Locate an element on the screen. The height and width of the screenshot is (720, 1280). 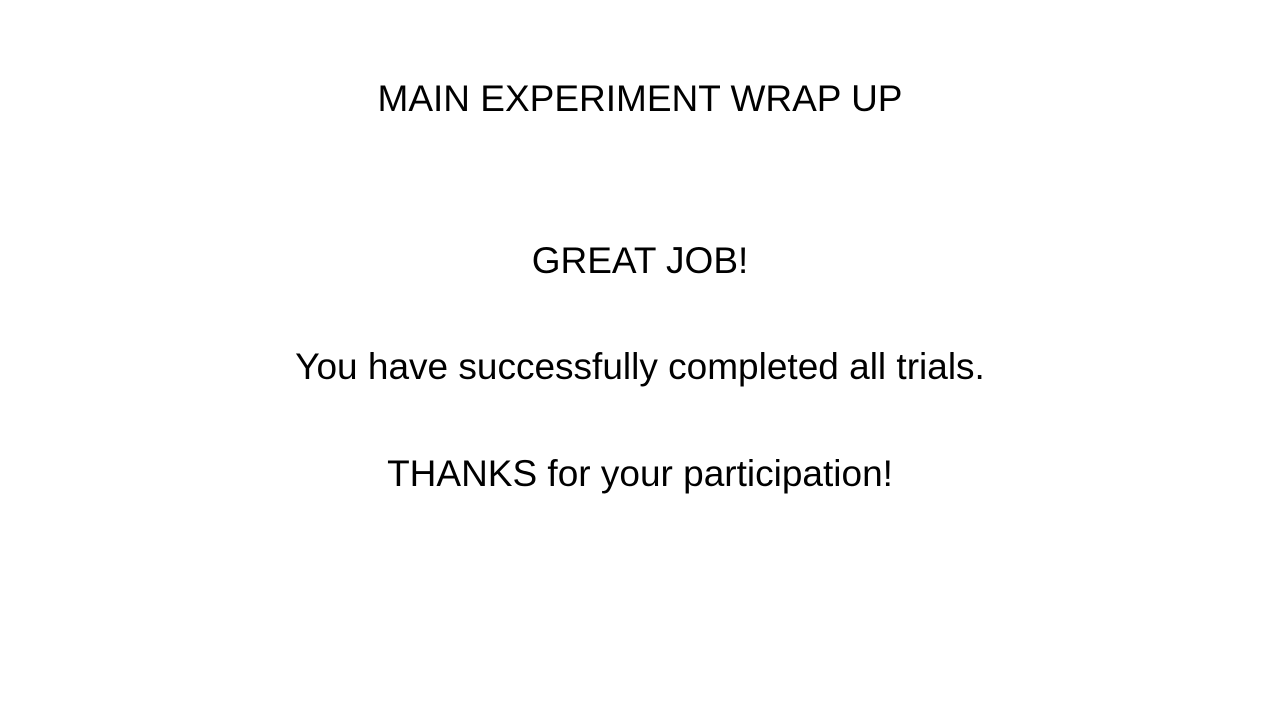
page-title: MAIN EXPERIMENT WRAP UP is located at coordinates (640, 98).